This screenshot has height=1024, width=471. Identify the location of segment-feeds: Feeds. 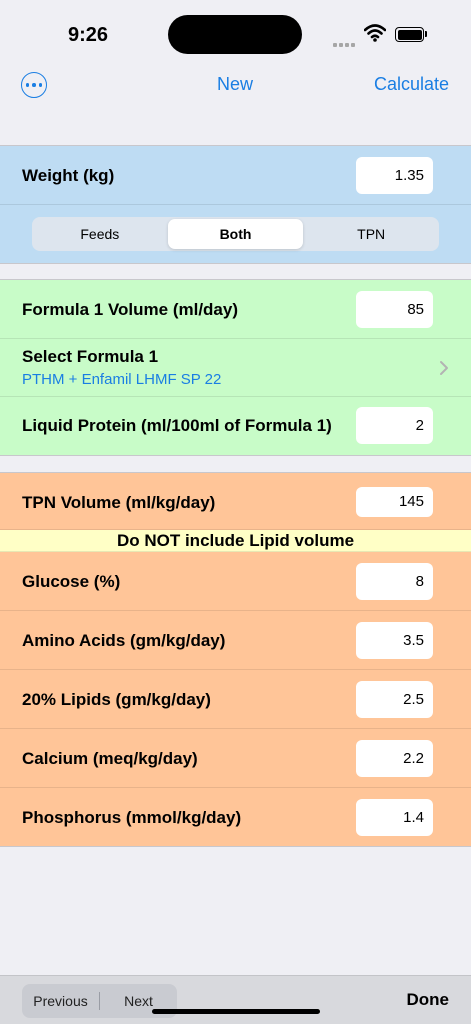
(100, 234).